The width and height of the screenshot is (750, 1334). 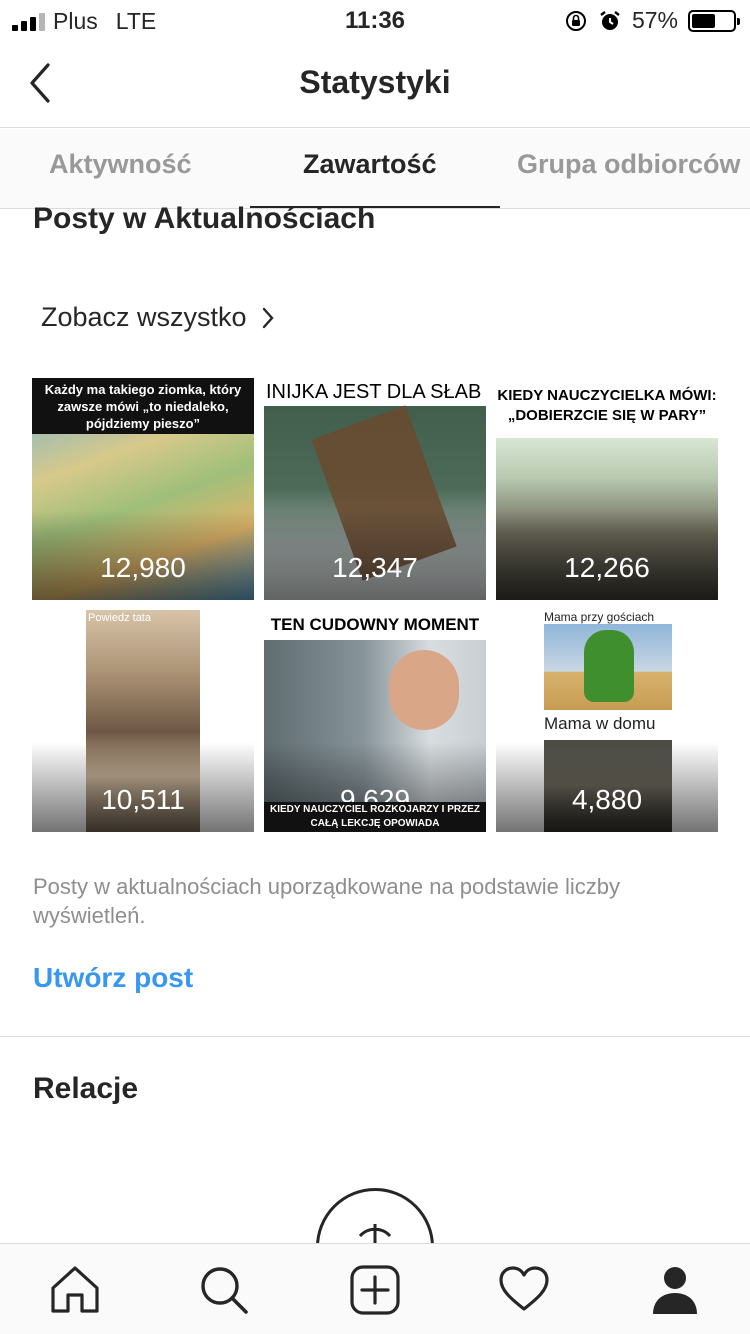 I want to click on insights-tabs: Aktywność Zawartość Grupa odbiorców, so click(x=375, y=169).